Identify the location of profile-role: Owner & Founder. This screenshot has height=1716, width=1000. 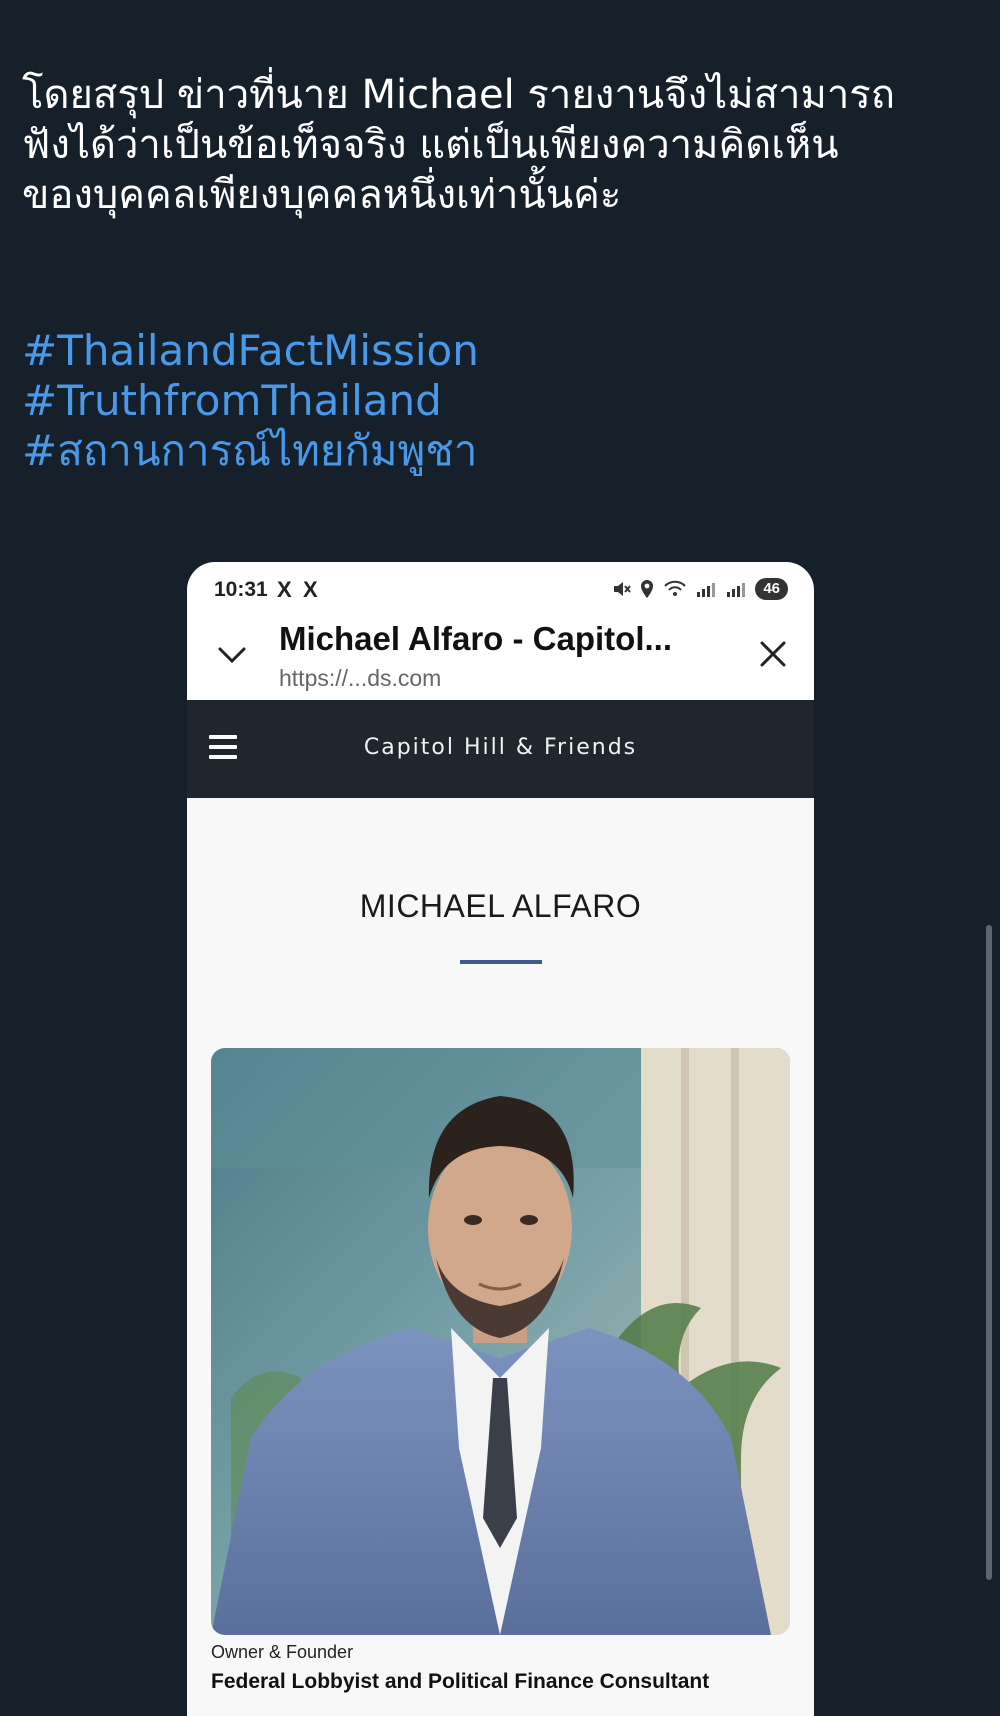
(282, 1652).